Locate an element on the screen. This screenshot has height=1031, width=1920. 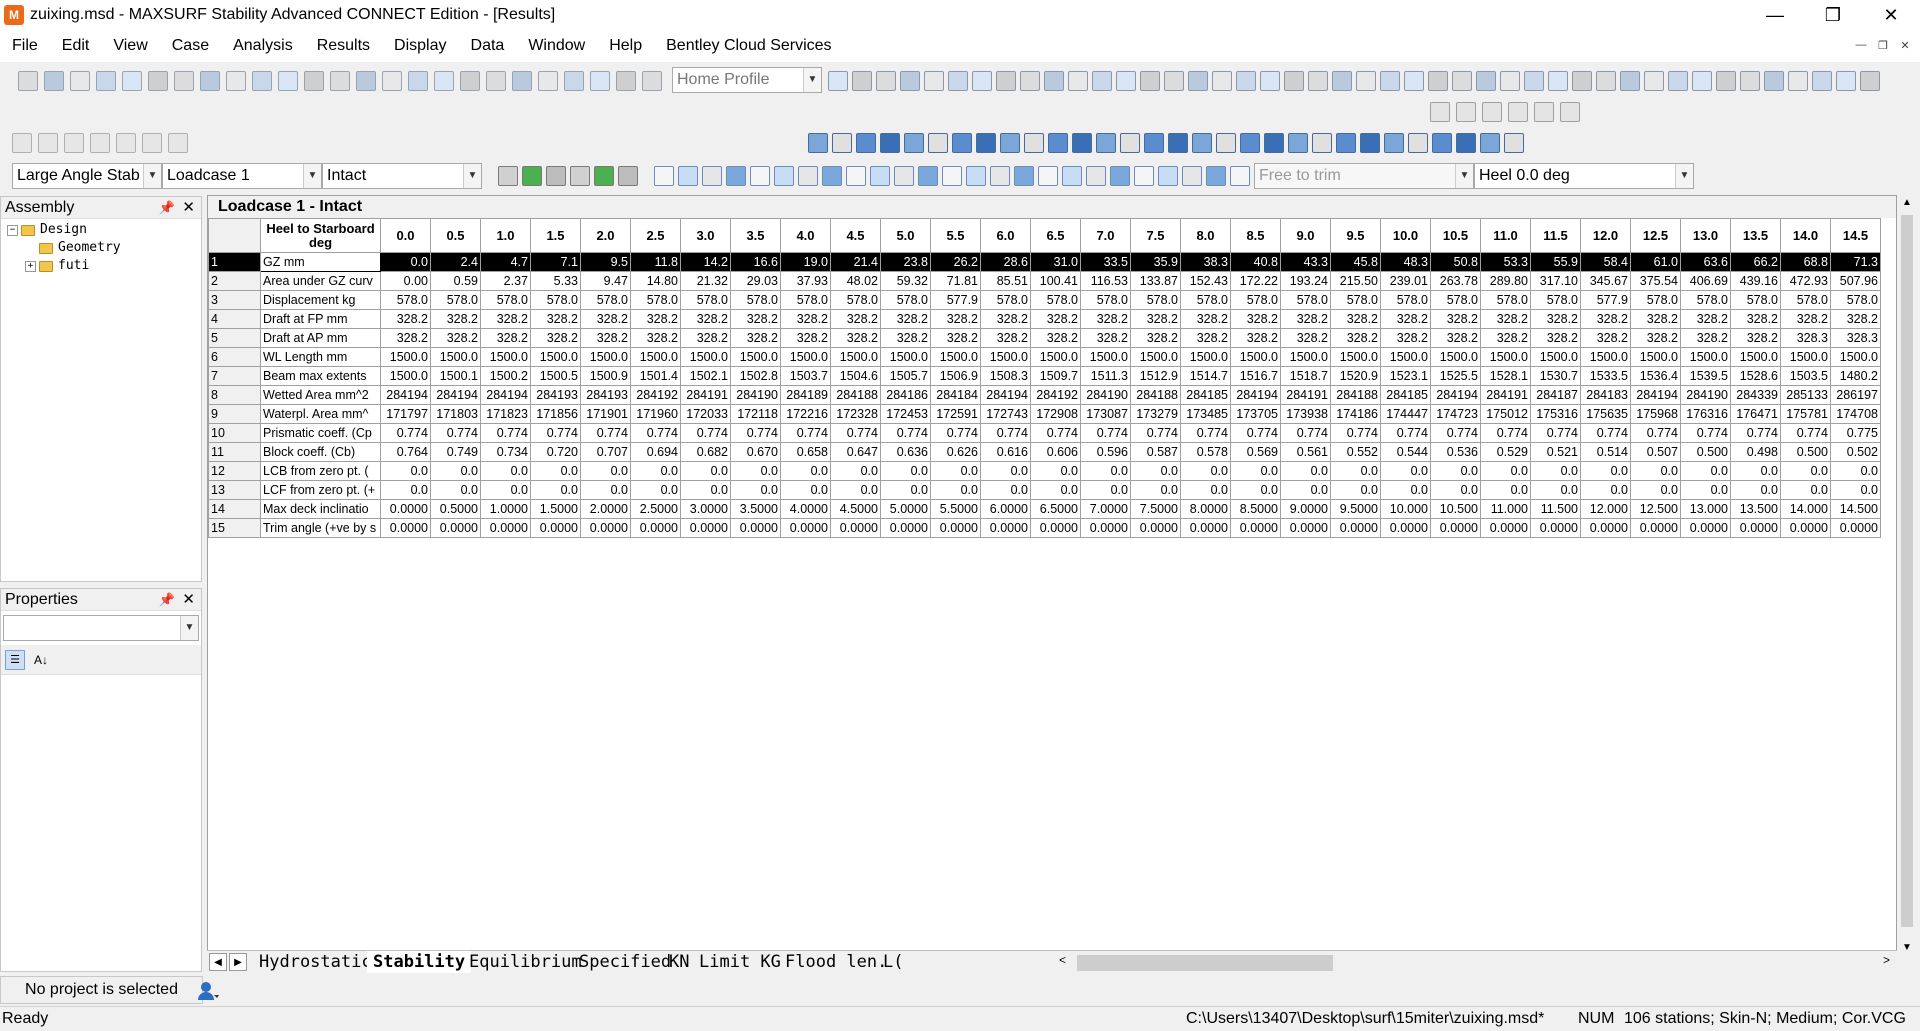
table-cell: 100.41 is located at coordinates (1055, 281).